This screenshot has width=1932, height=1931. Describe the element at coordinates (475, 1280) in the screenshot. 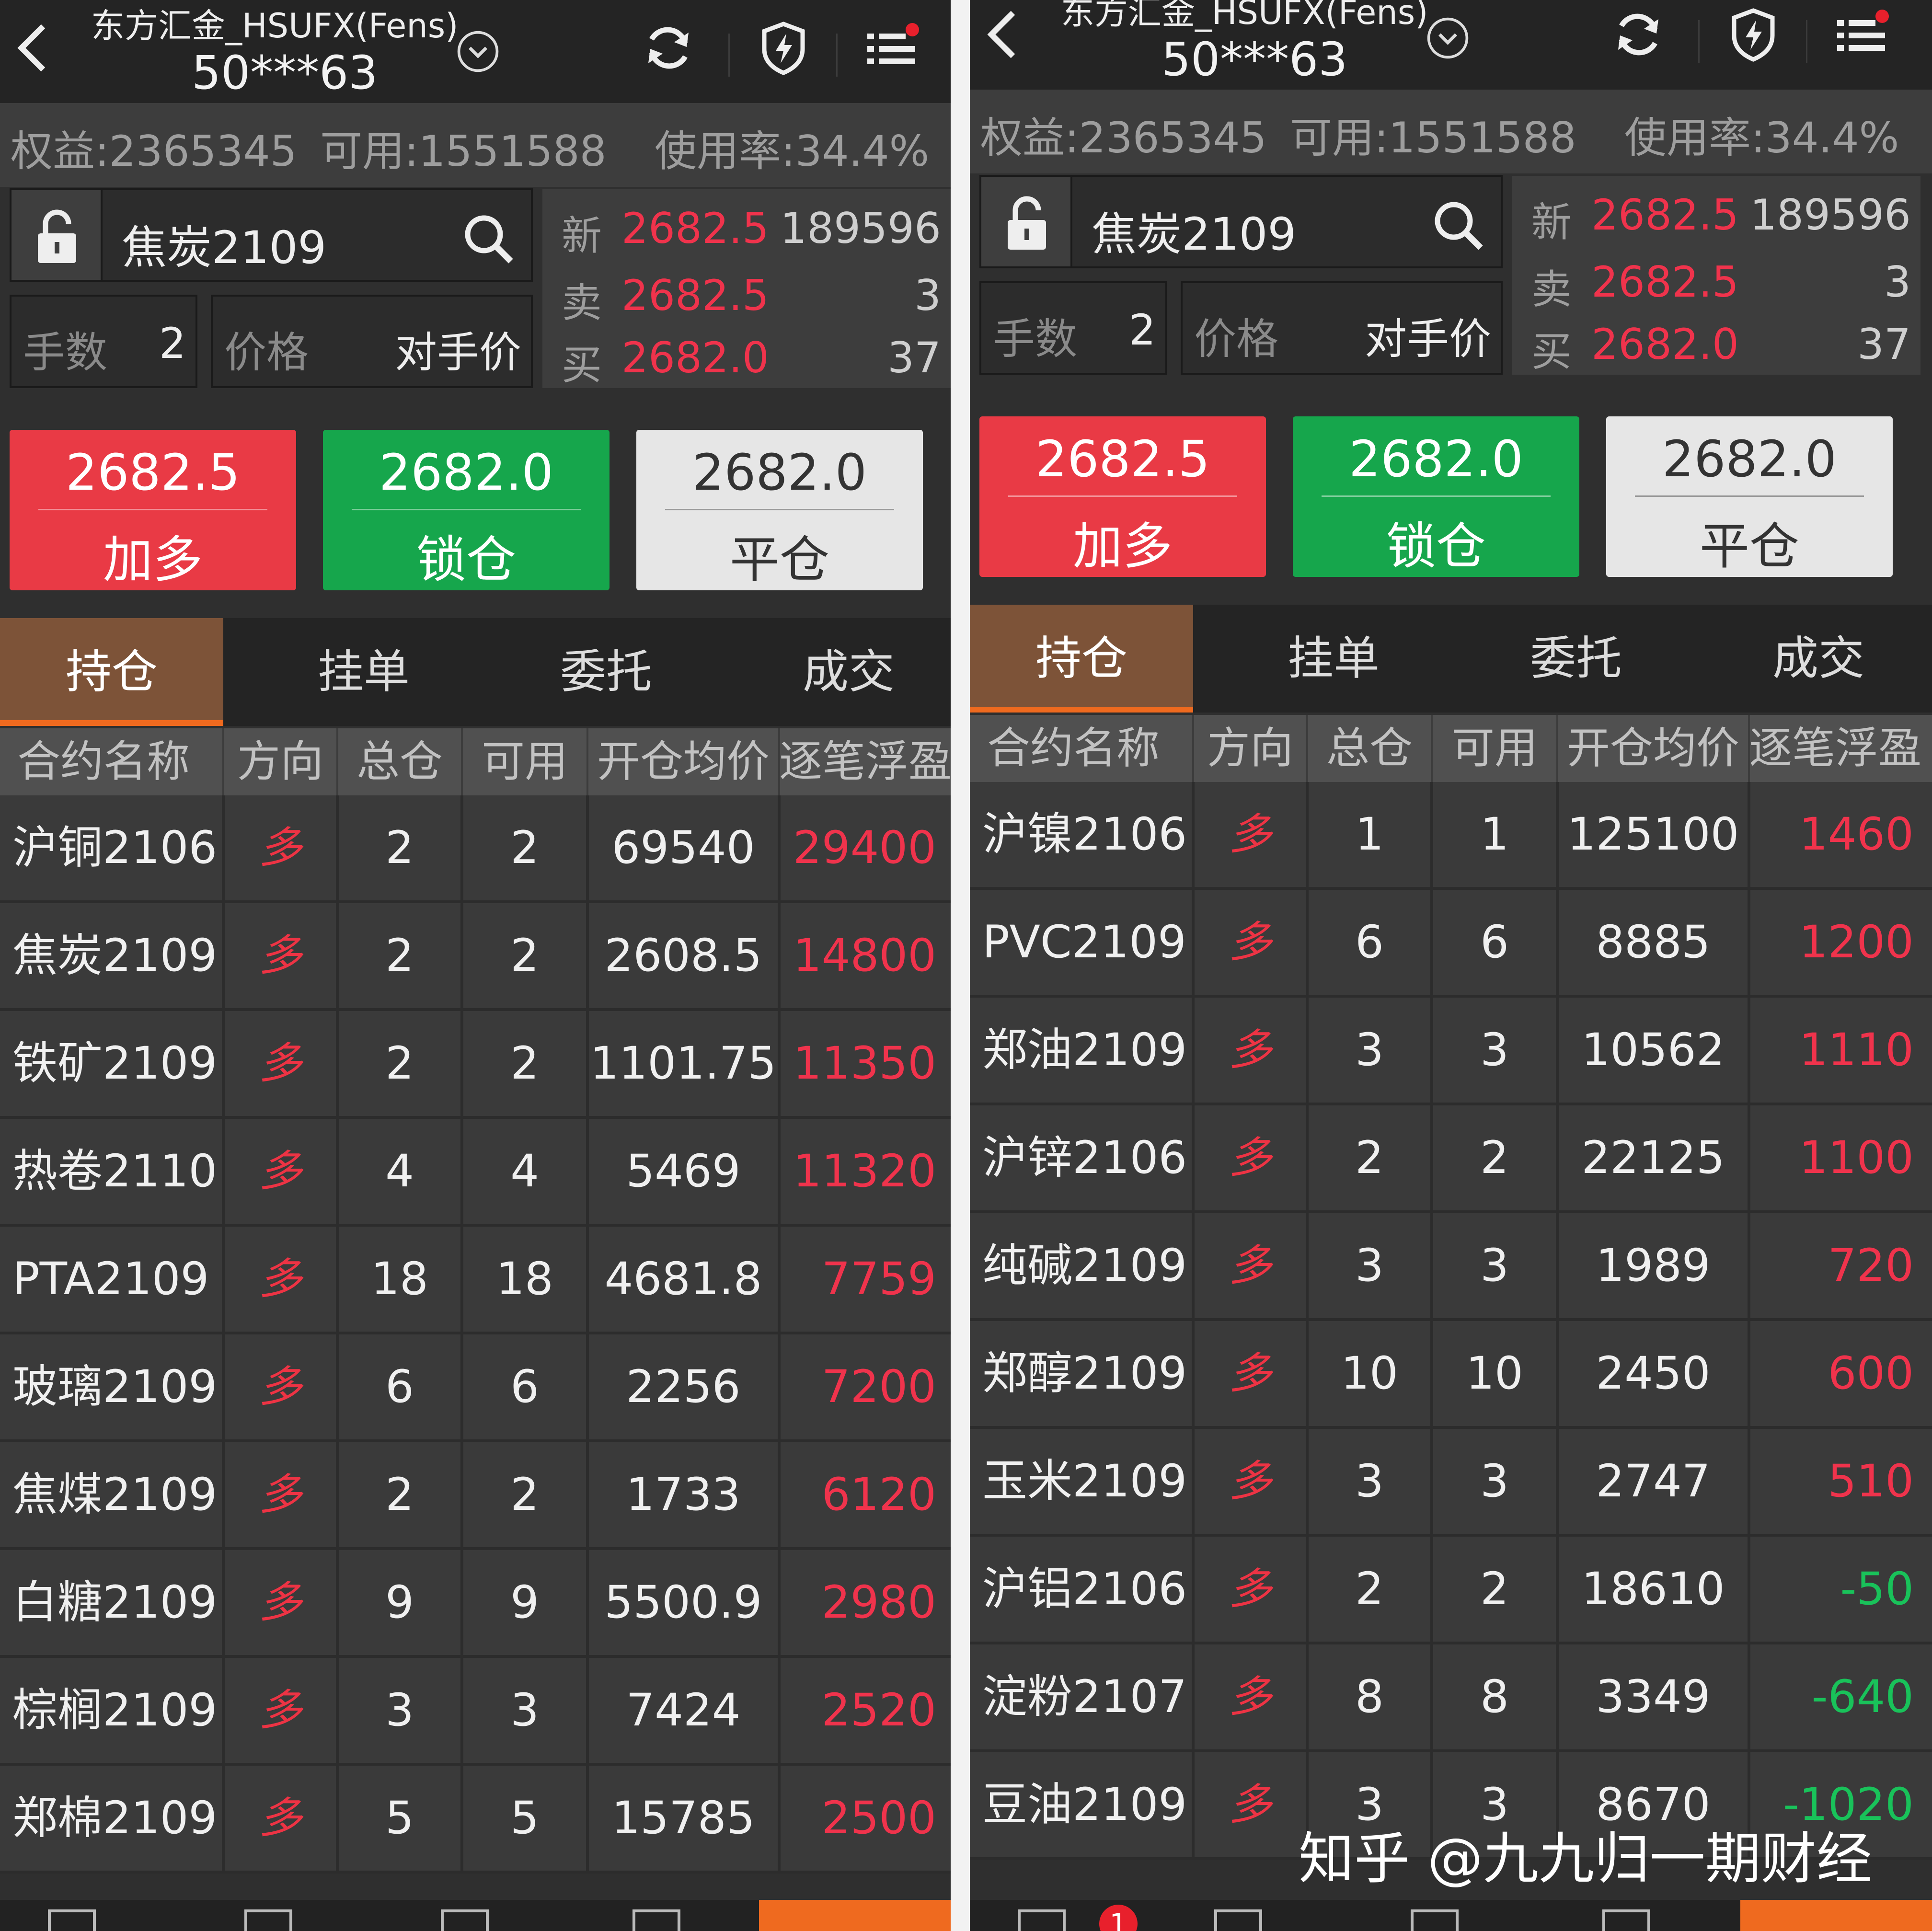

I see `position-row: PTA2109 多 18 18 4681.8 7759` at that location.